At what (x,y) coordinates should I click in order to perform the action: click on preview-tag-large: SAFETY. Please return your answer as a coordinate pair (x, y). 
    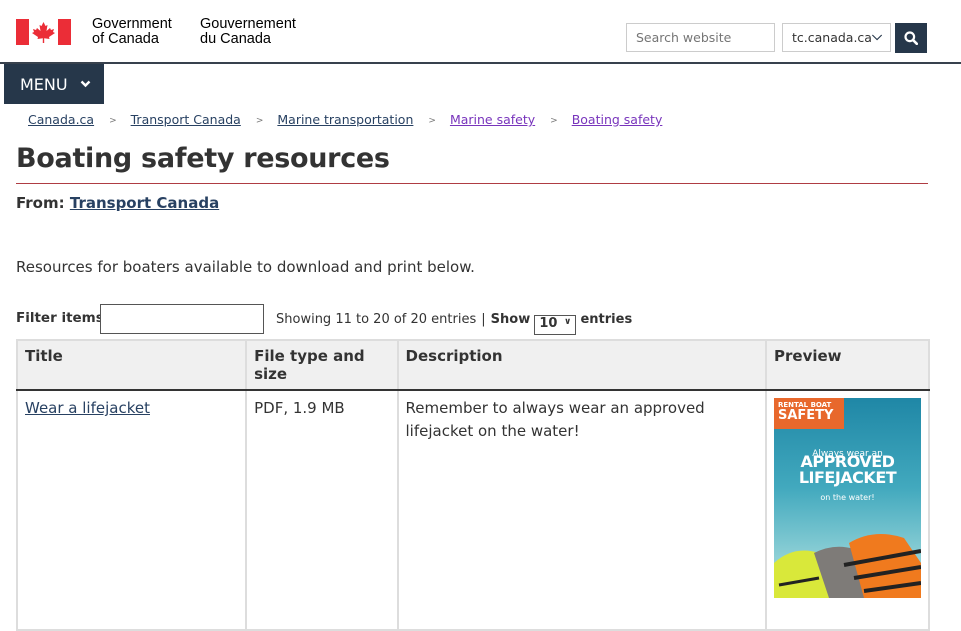
    Looking at the image, I should click on (806, 415).